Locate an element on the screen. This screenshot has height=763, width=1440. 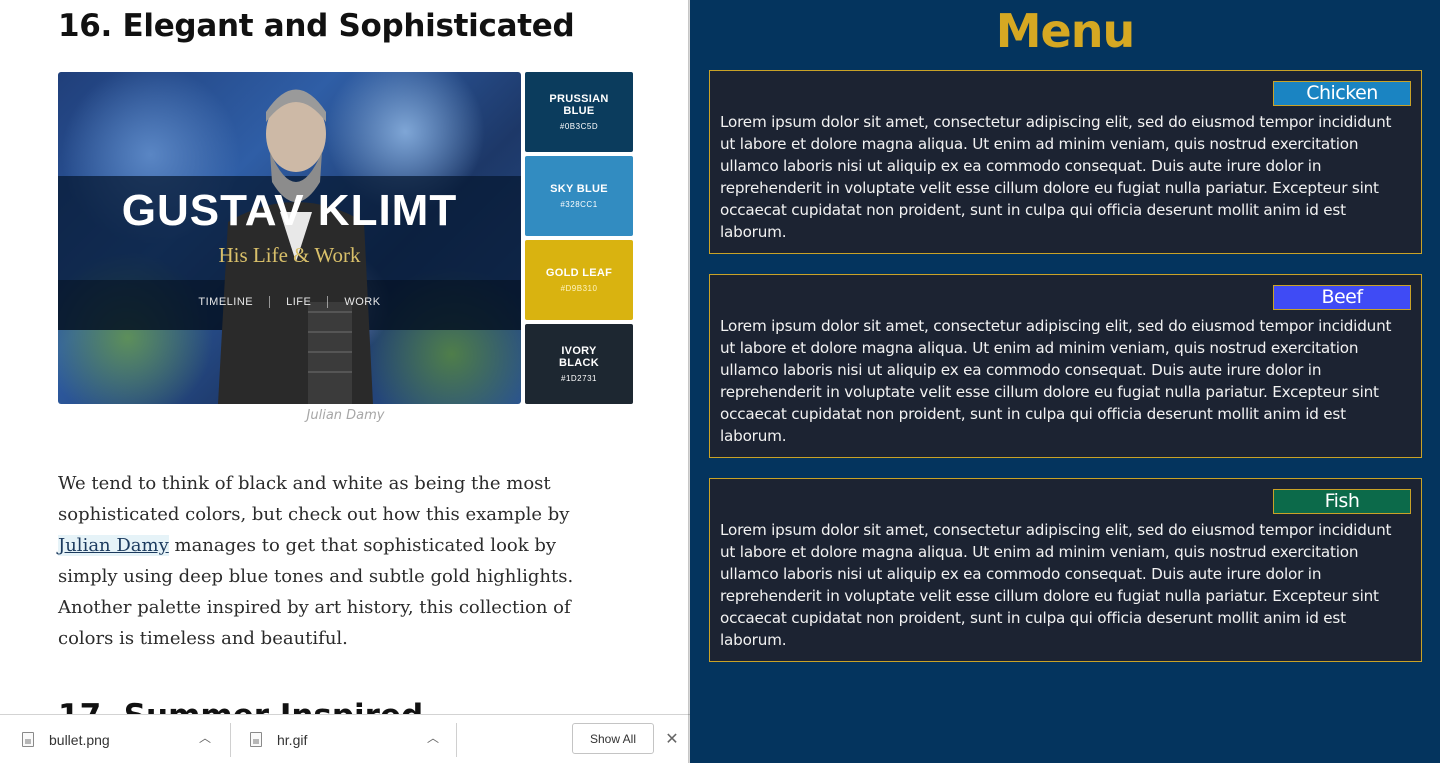
menu-title: Menu is located at coordinates (1065, 31).